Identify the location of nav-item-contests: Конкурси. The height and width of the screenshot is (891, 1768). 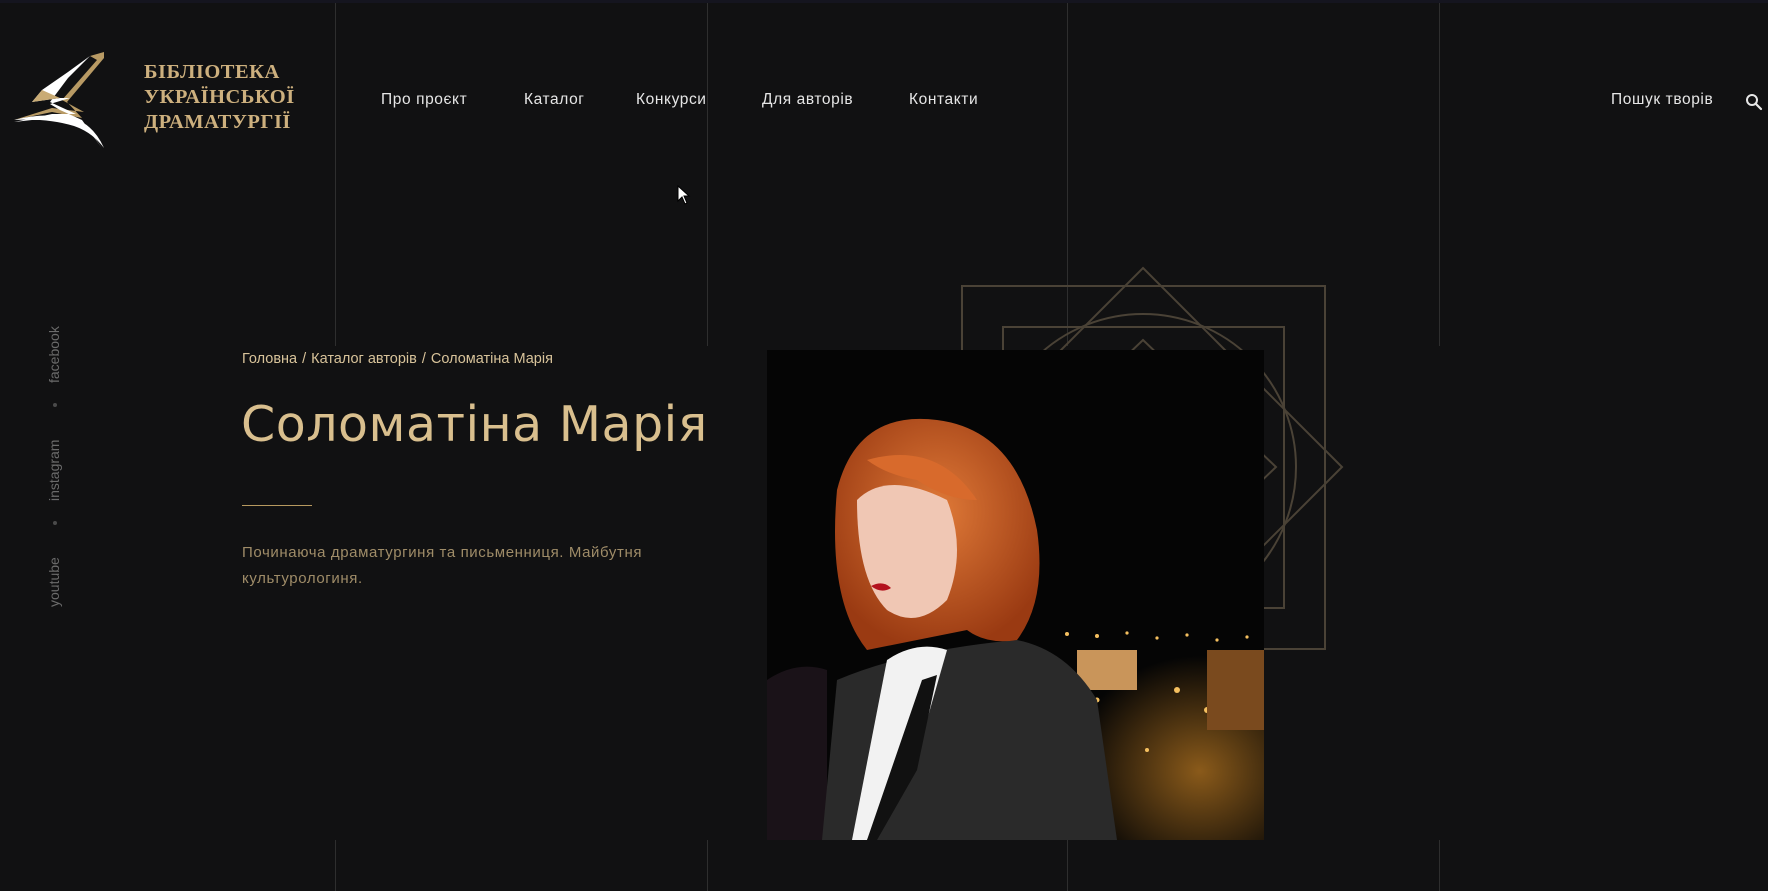
(671, 100).